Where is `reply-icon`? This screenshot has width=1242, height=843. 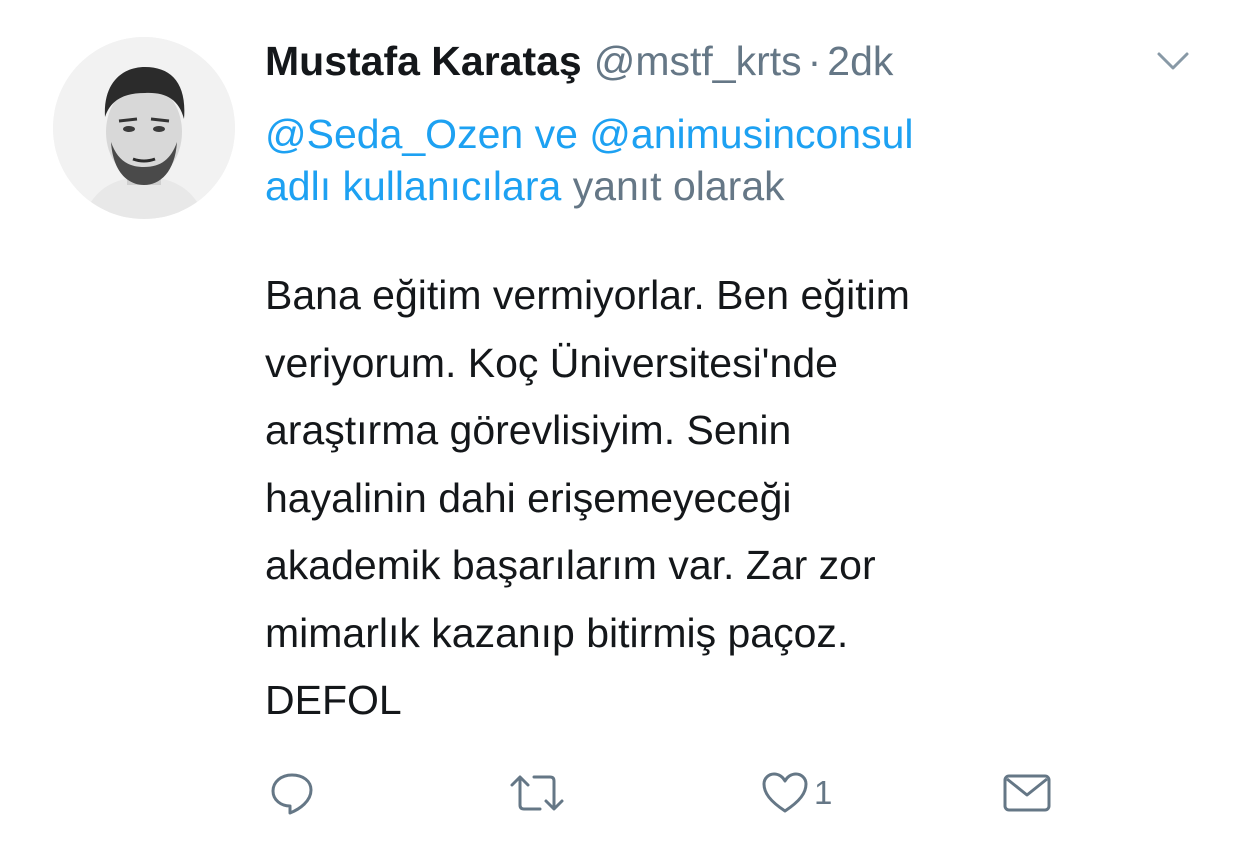
reply-icon is located at coordinates (292, 794).